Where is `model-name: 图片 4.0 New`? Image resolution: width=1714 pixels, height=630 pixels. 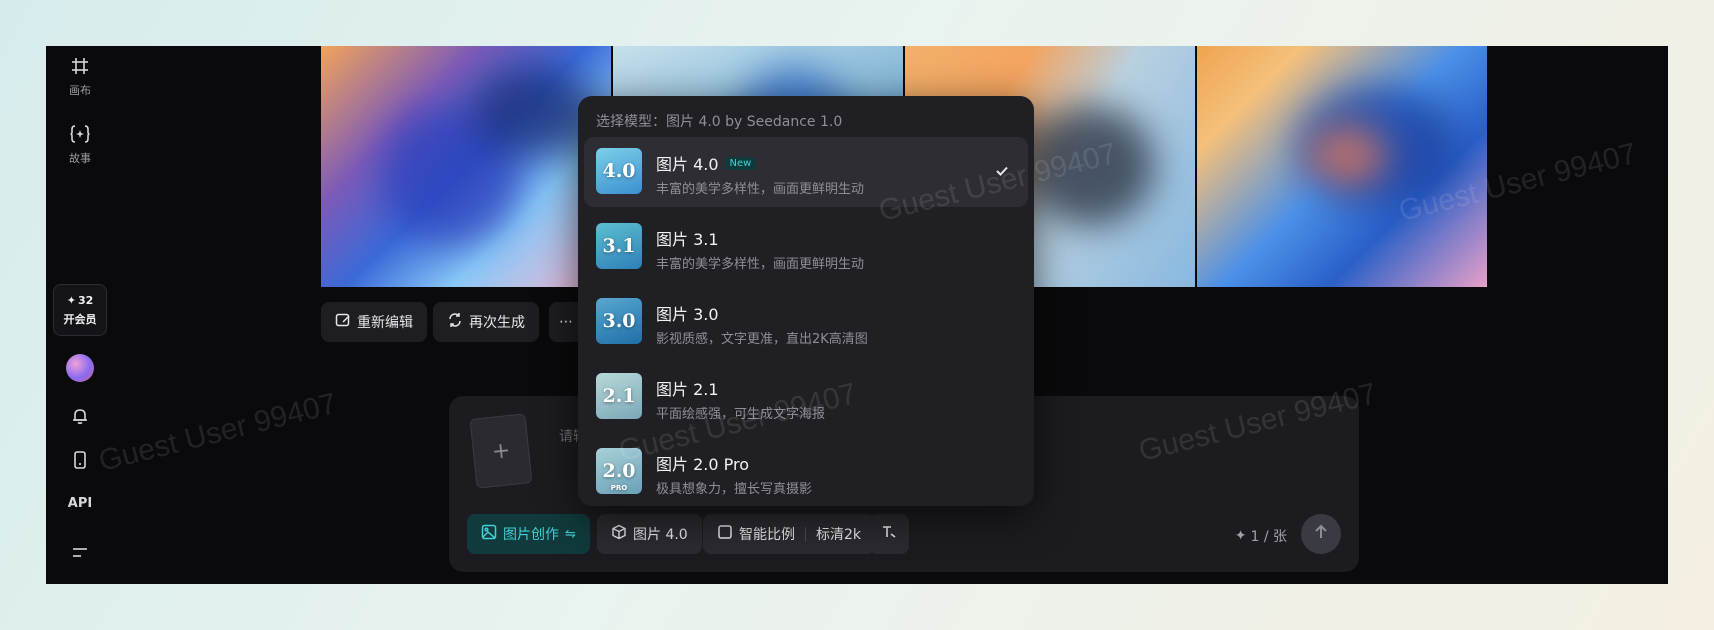 model-name: 图片 4.0 New is located at coordinates (706, 163).